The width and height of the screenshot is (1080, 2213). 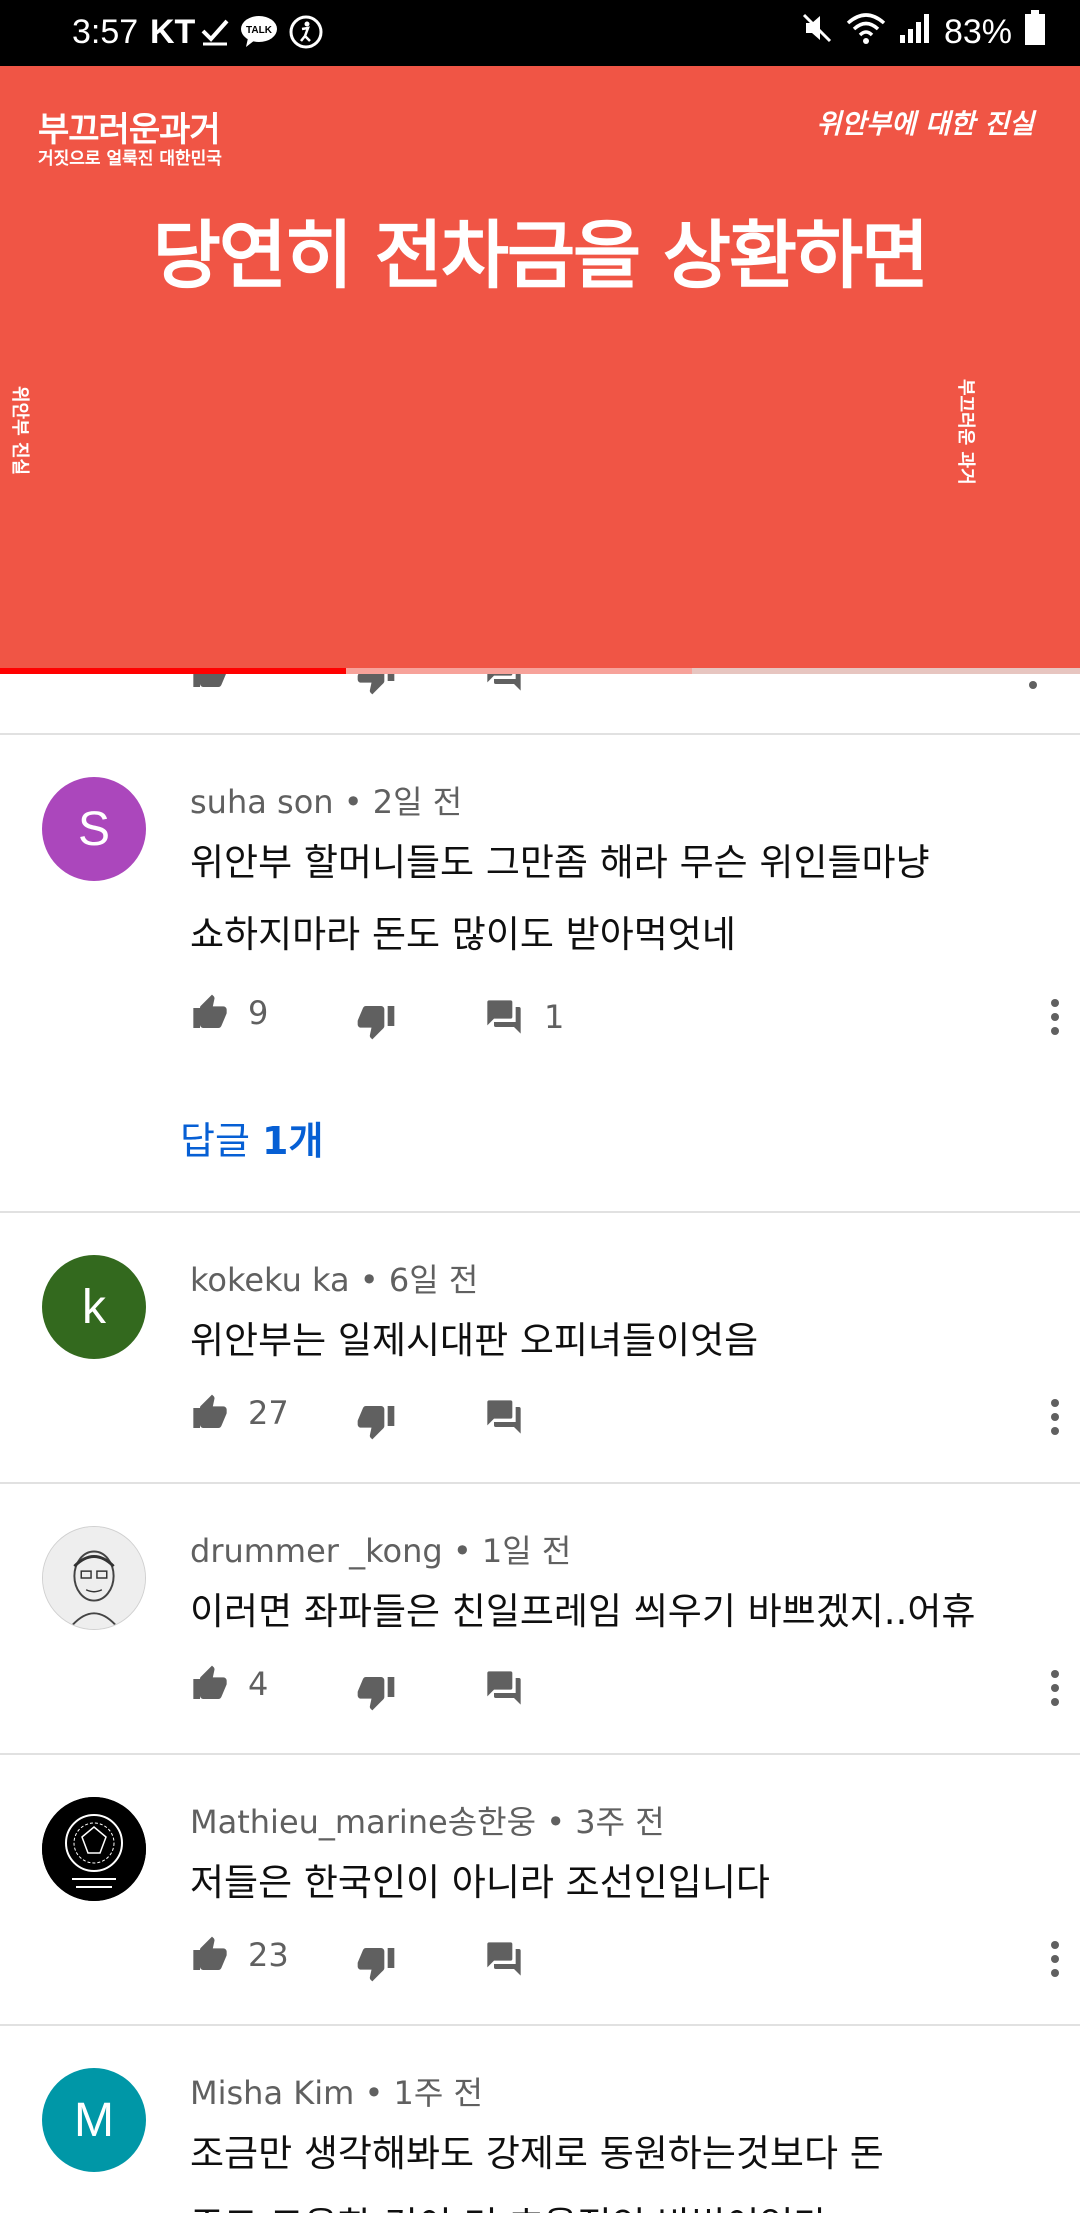 I want to click on comment-author: Misha Kim, so click(x=272, y=2093).